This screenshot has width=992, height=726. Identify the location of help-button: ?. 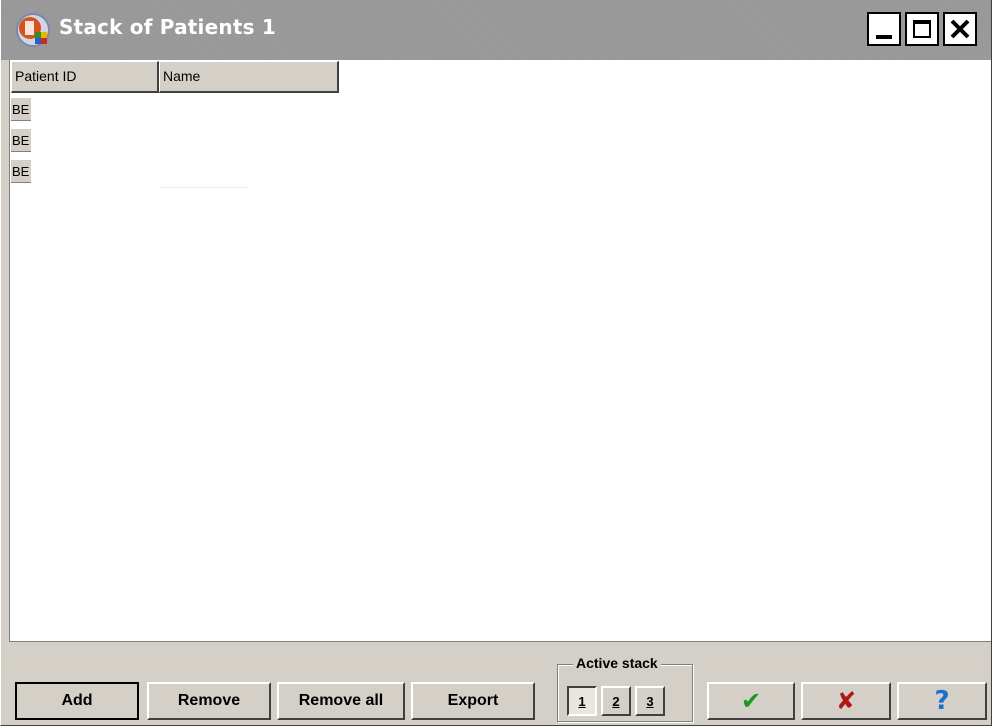
(942, 701).